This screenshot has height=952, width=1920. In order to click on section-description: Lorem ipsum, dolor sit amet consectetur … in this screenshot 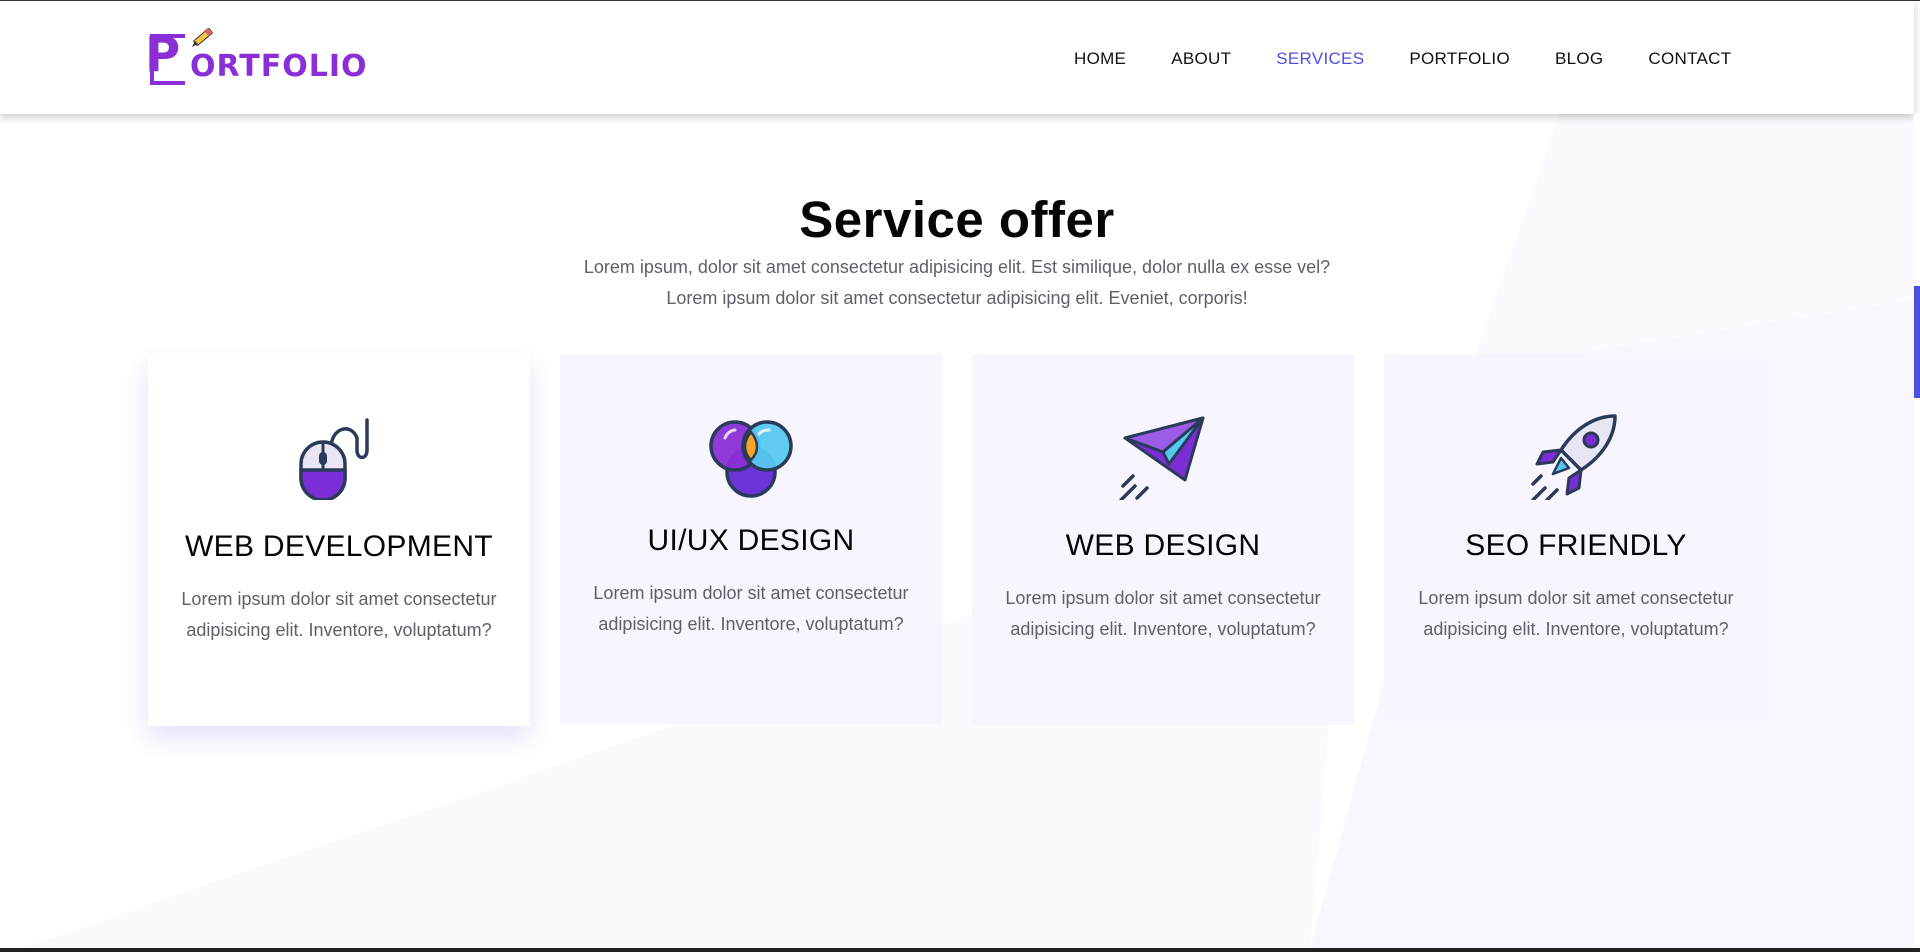, I will do `click(957, 283)`.